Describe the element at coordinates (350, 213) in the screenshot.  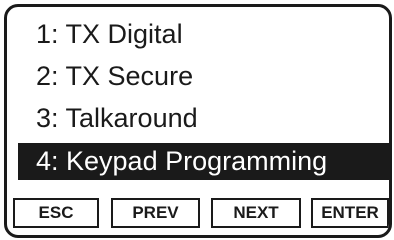
I see `enter-button: ENTER` at that location.